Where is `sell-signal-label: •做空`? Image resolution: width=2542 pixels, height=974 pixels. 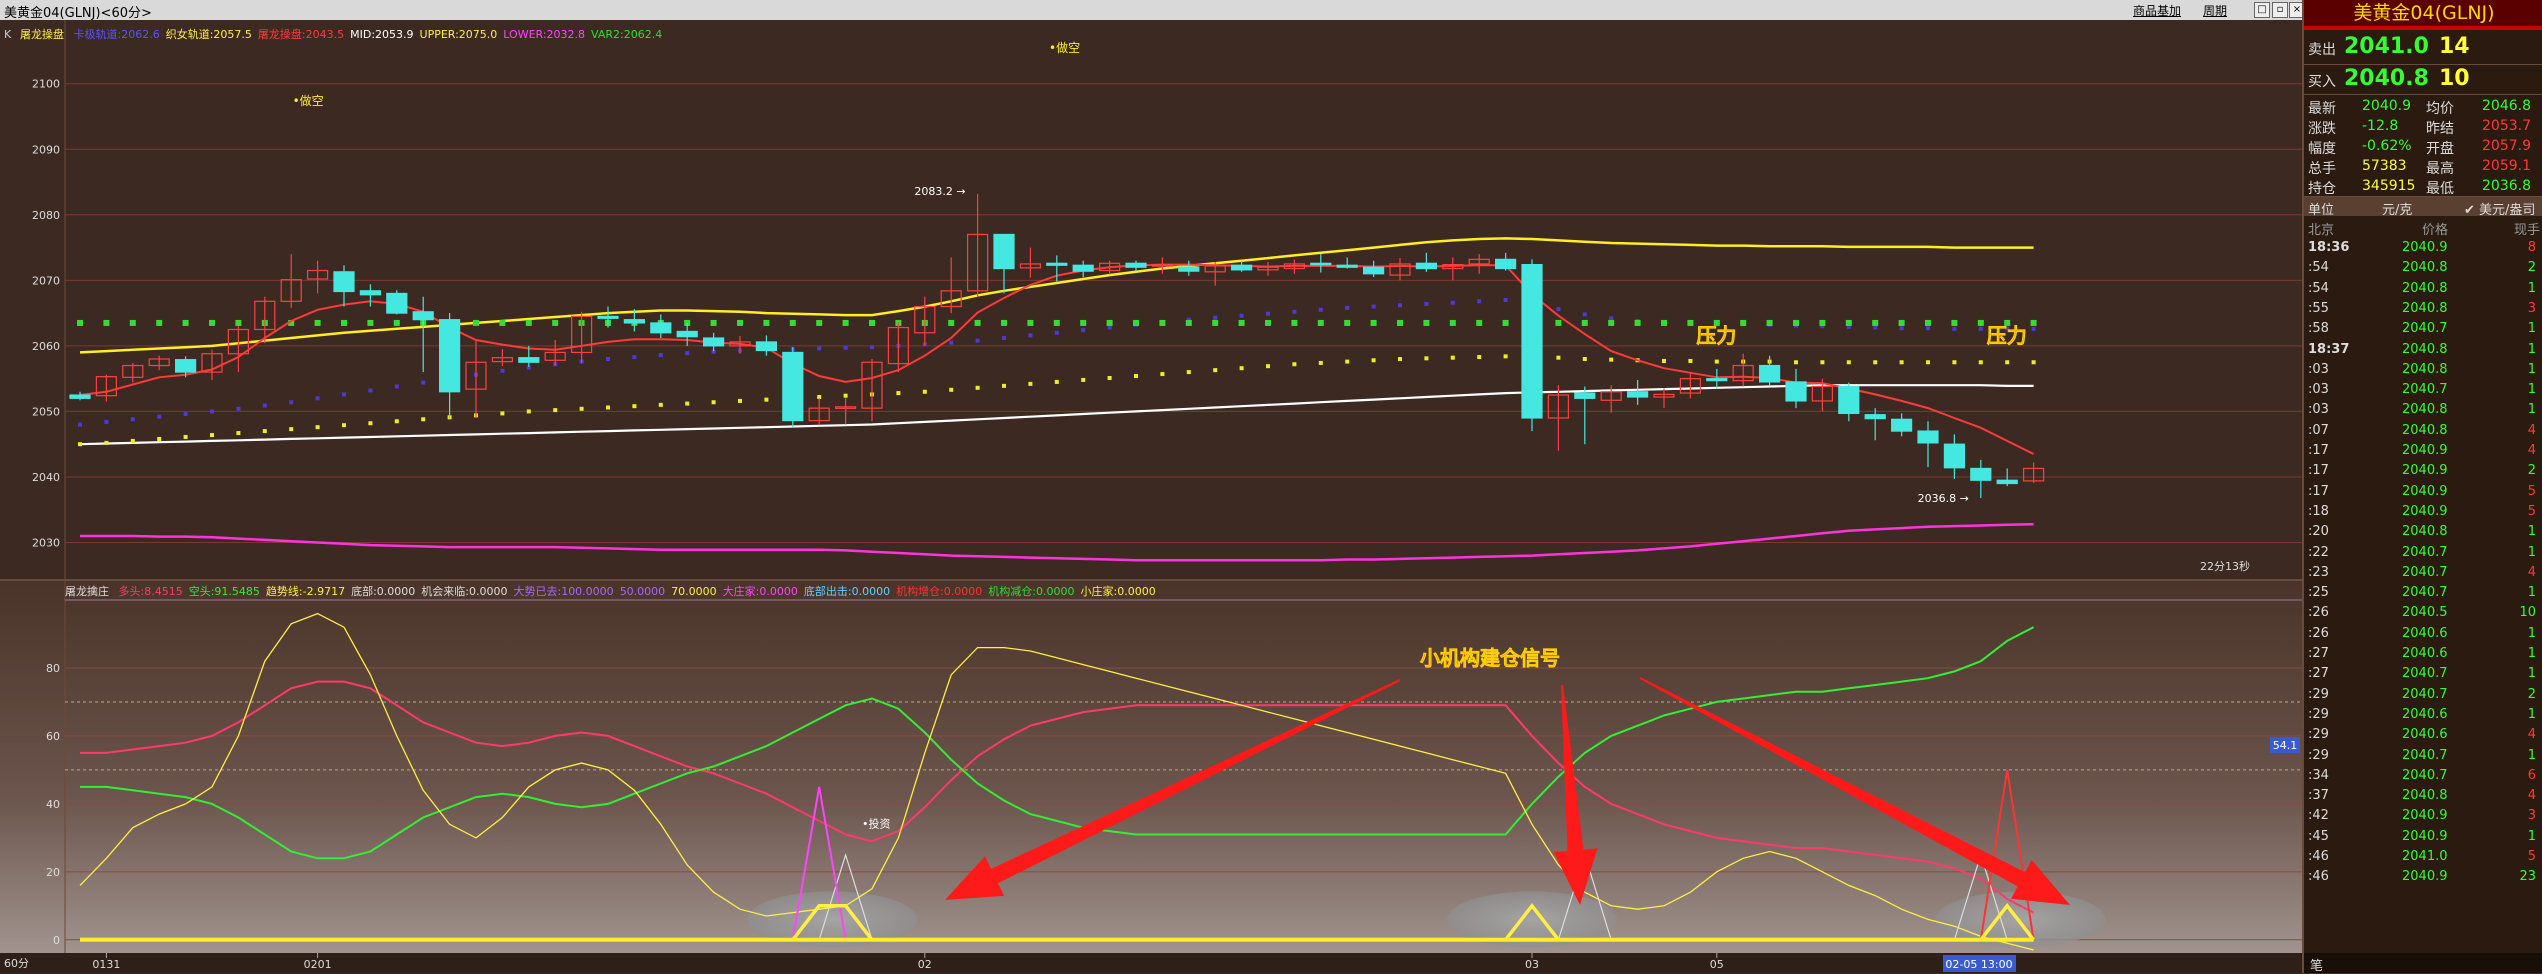
sell-signal-label: •做空 is located at coordinates (1064, 47).